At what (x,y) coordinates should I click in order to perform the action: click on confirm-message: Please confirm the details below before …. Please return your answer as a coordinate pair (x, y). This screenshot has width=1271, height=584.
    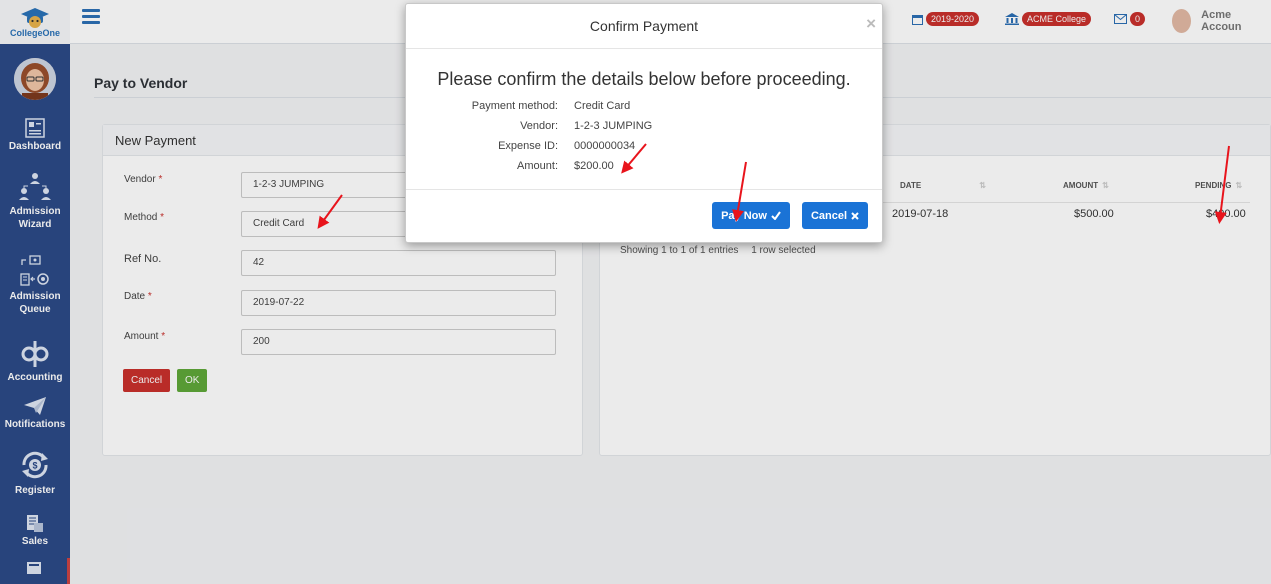
    Looking at the image, I should click on (644, 79).